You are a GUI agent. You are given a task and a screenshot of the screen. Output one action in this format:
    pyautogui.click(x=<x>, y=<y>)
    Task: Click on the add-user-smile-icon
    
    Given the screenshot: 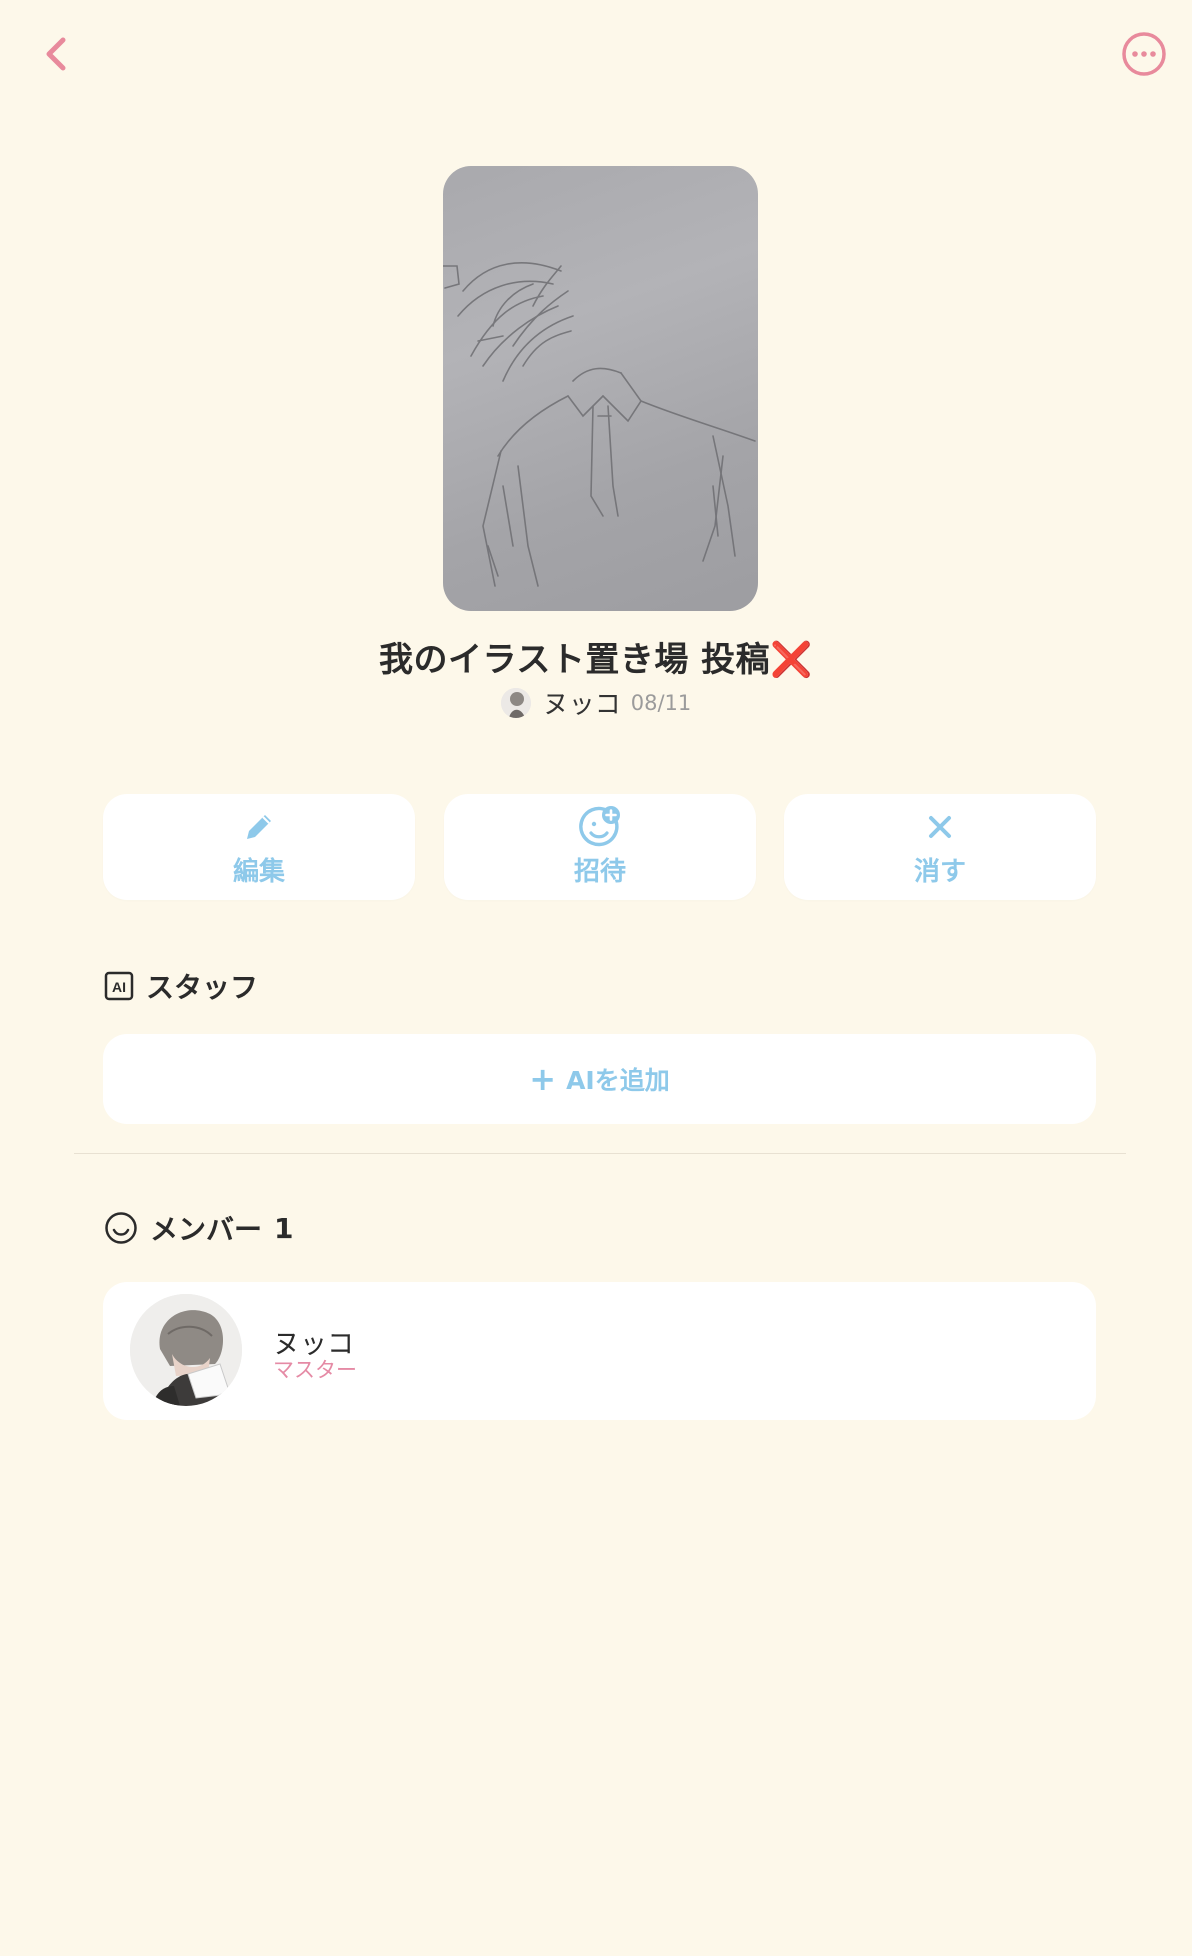 What is the action you would take?
    pyautogui.click(x=599, y=825)
    